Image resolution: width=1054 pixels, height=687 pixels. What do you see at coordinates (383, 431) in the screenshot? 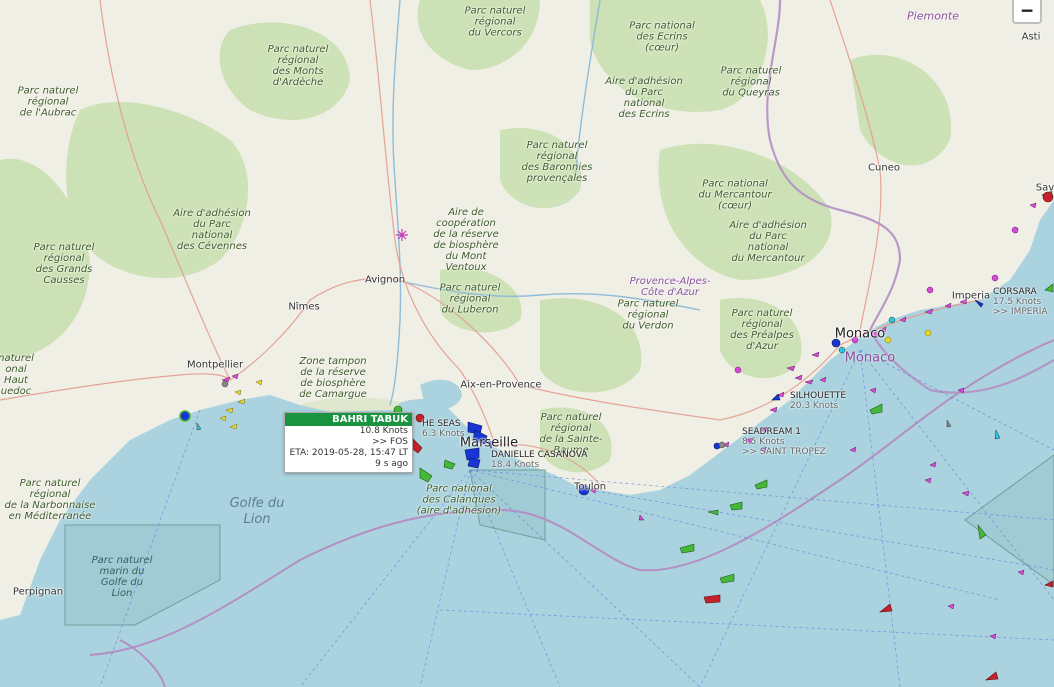
I see `popup-speed: 10.8 Knots` at bounding box center [383, 431].